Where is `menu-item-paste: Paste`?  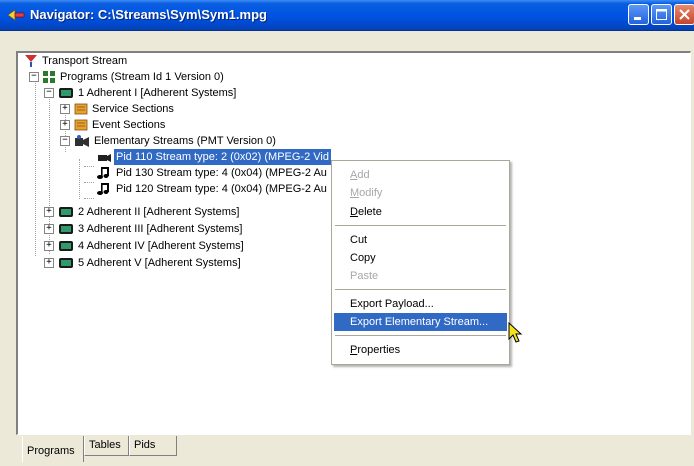 menu-item-paste: Paste is located at coordinates (420, 276).